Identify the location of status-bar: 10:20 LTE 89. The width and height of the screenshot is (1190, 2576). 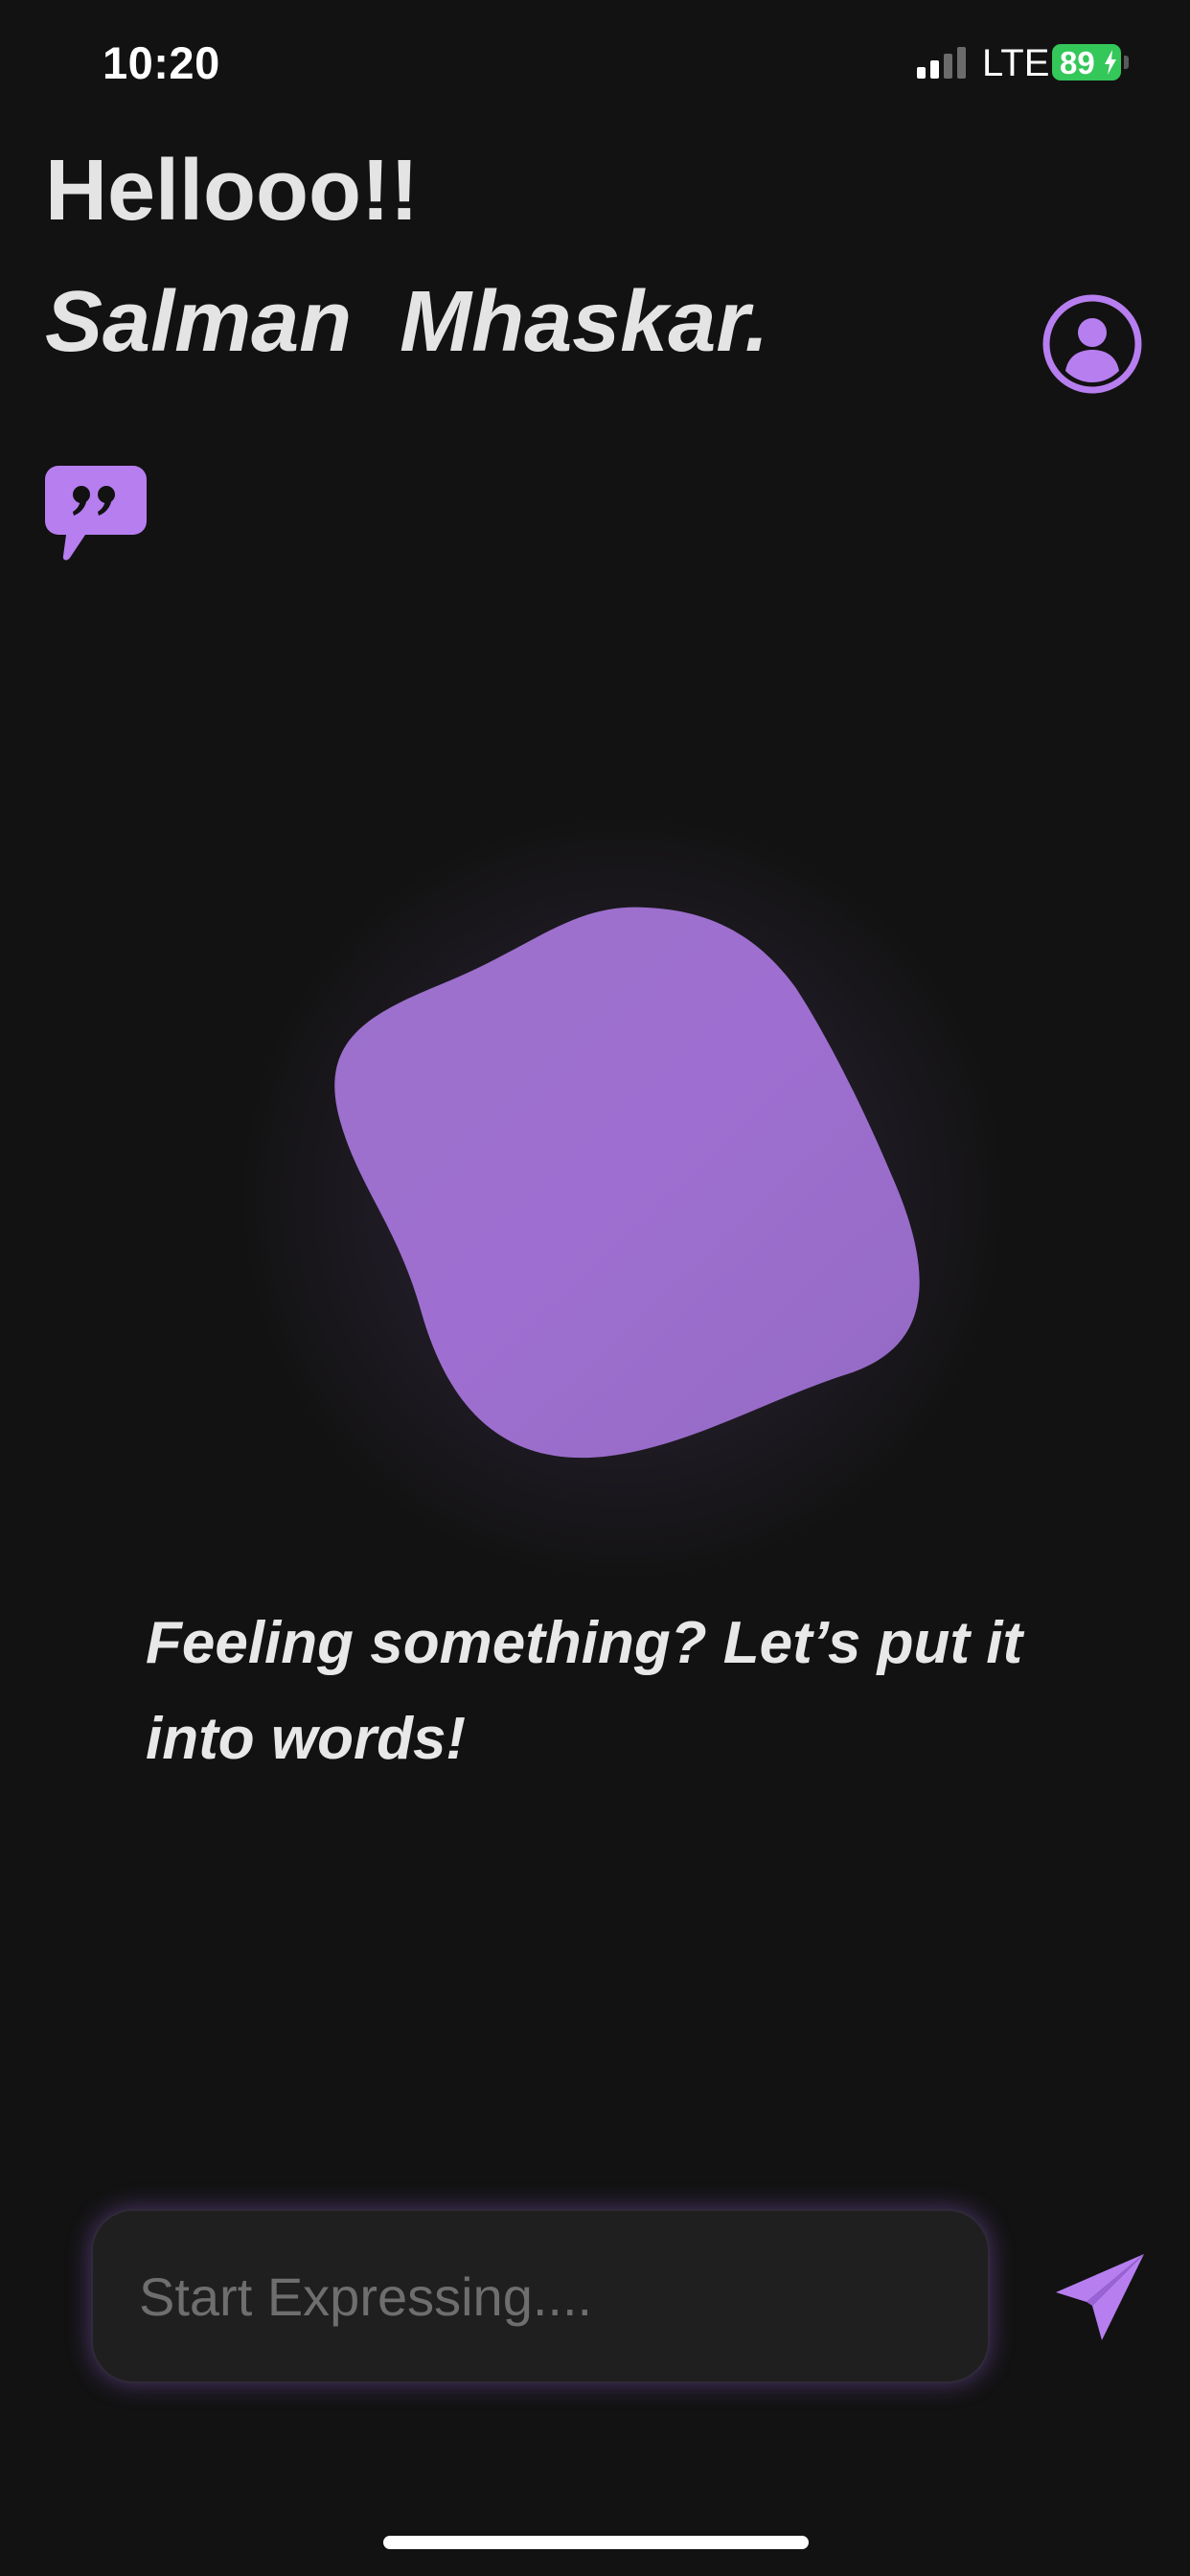
(595, 64).